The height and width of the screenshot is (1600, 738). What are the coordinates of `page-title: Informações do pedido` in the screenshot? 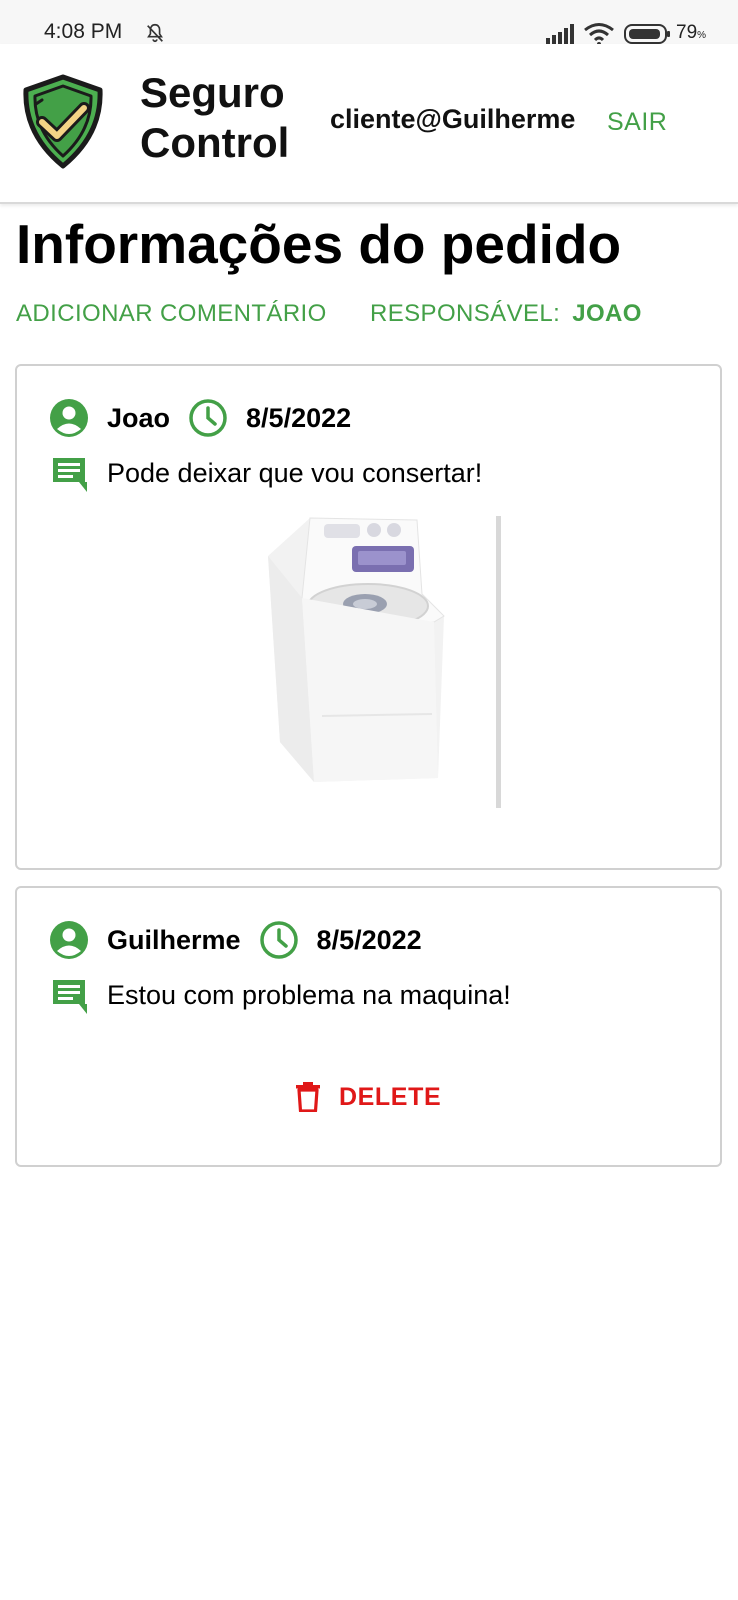 It's located at (319, 244).